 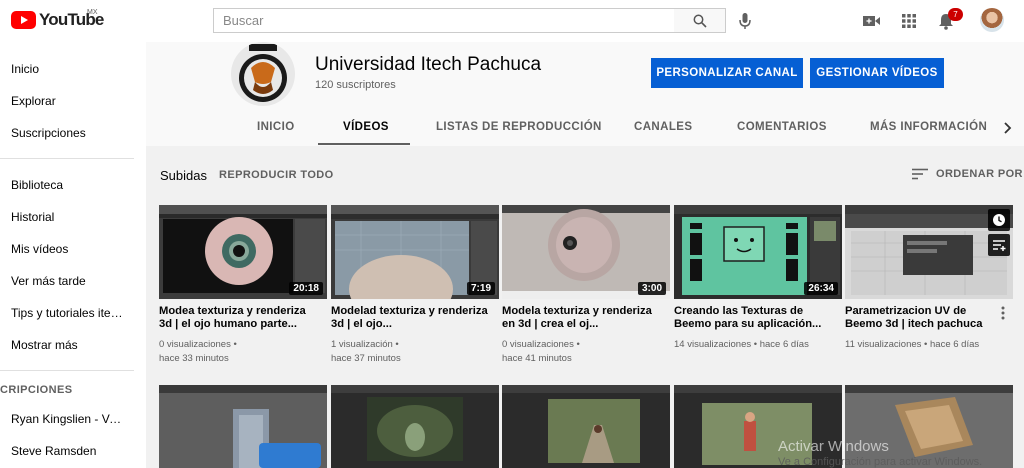 I want to click on sidebar-item-mostrar-mas: Mostrar más, so click(x=67, y=345).